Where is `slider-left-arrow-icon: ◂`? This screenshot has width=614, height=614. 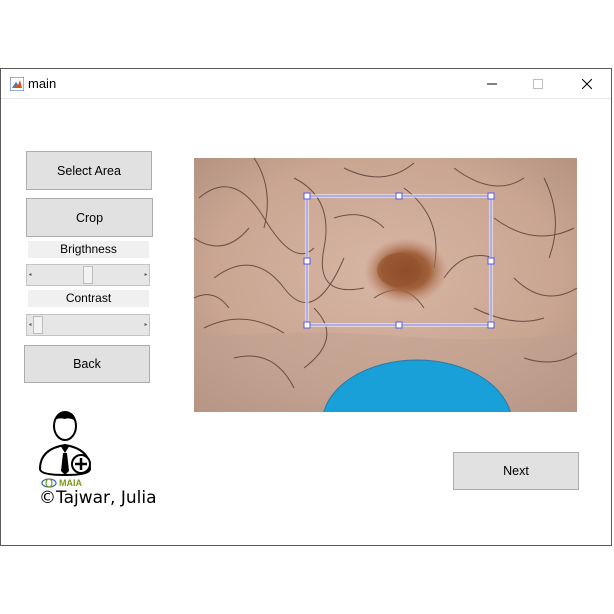
slider-left-arrow-icon: ◂ is located at coordinates (30, 275).